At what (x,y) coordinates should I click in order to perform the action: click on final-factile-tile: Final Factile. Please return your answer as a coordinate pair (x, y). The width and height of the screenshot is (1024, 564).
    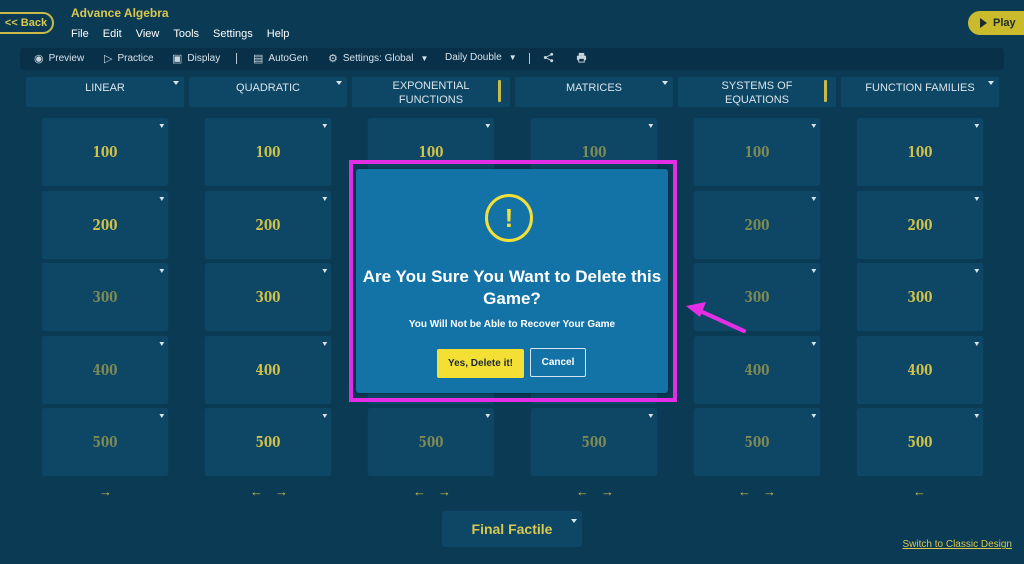
    Looking at the image, I should click on (512, 529).